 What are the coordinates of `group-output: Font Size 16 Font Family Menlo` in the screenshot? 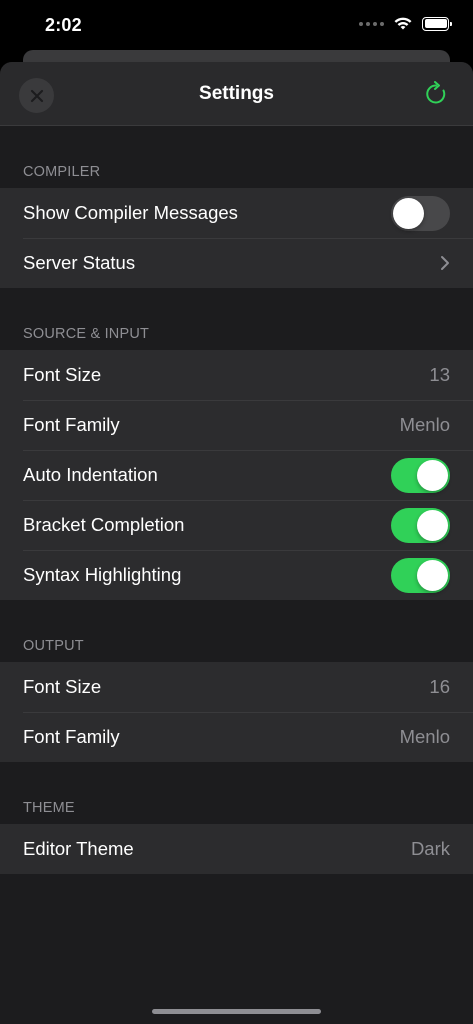 It's located at (236, 712).